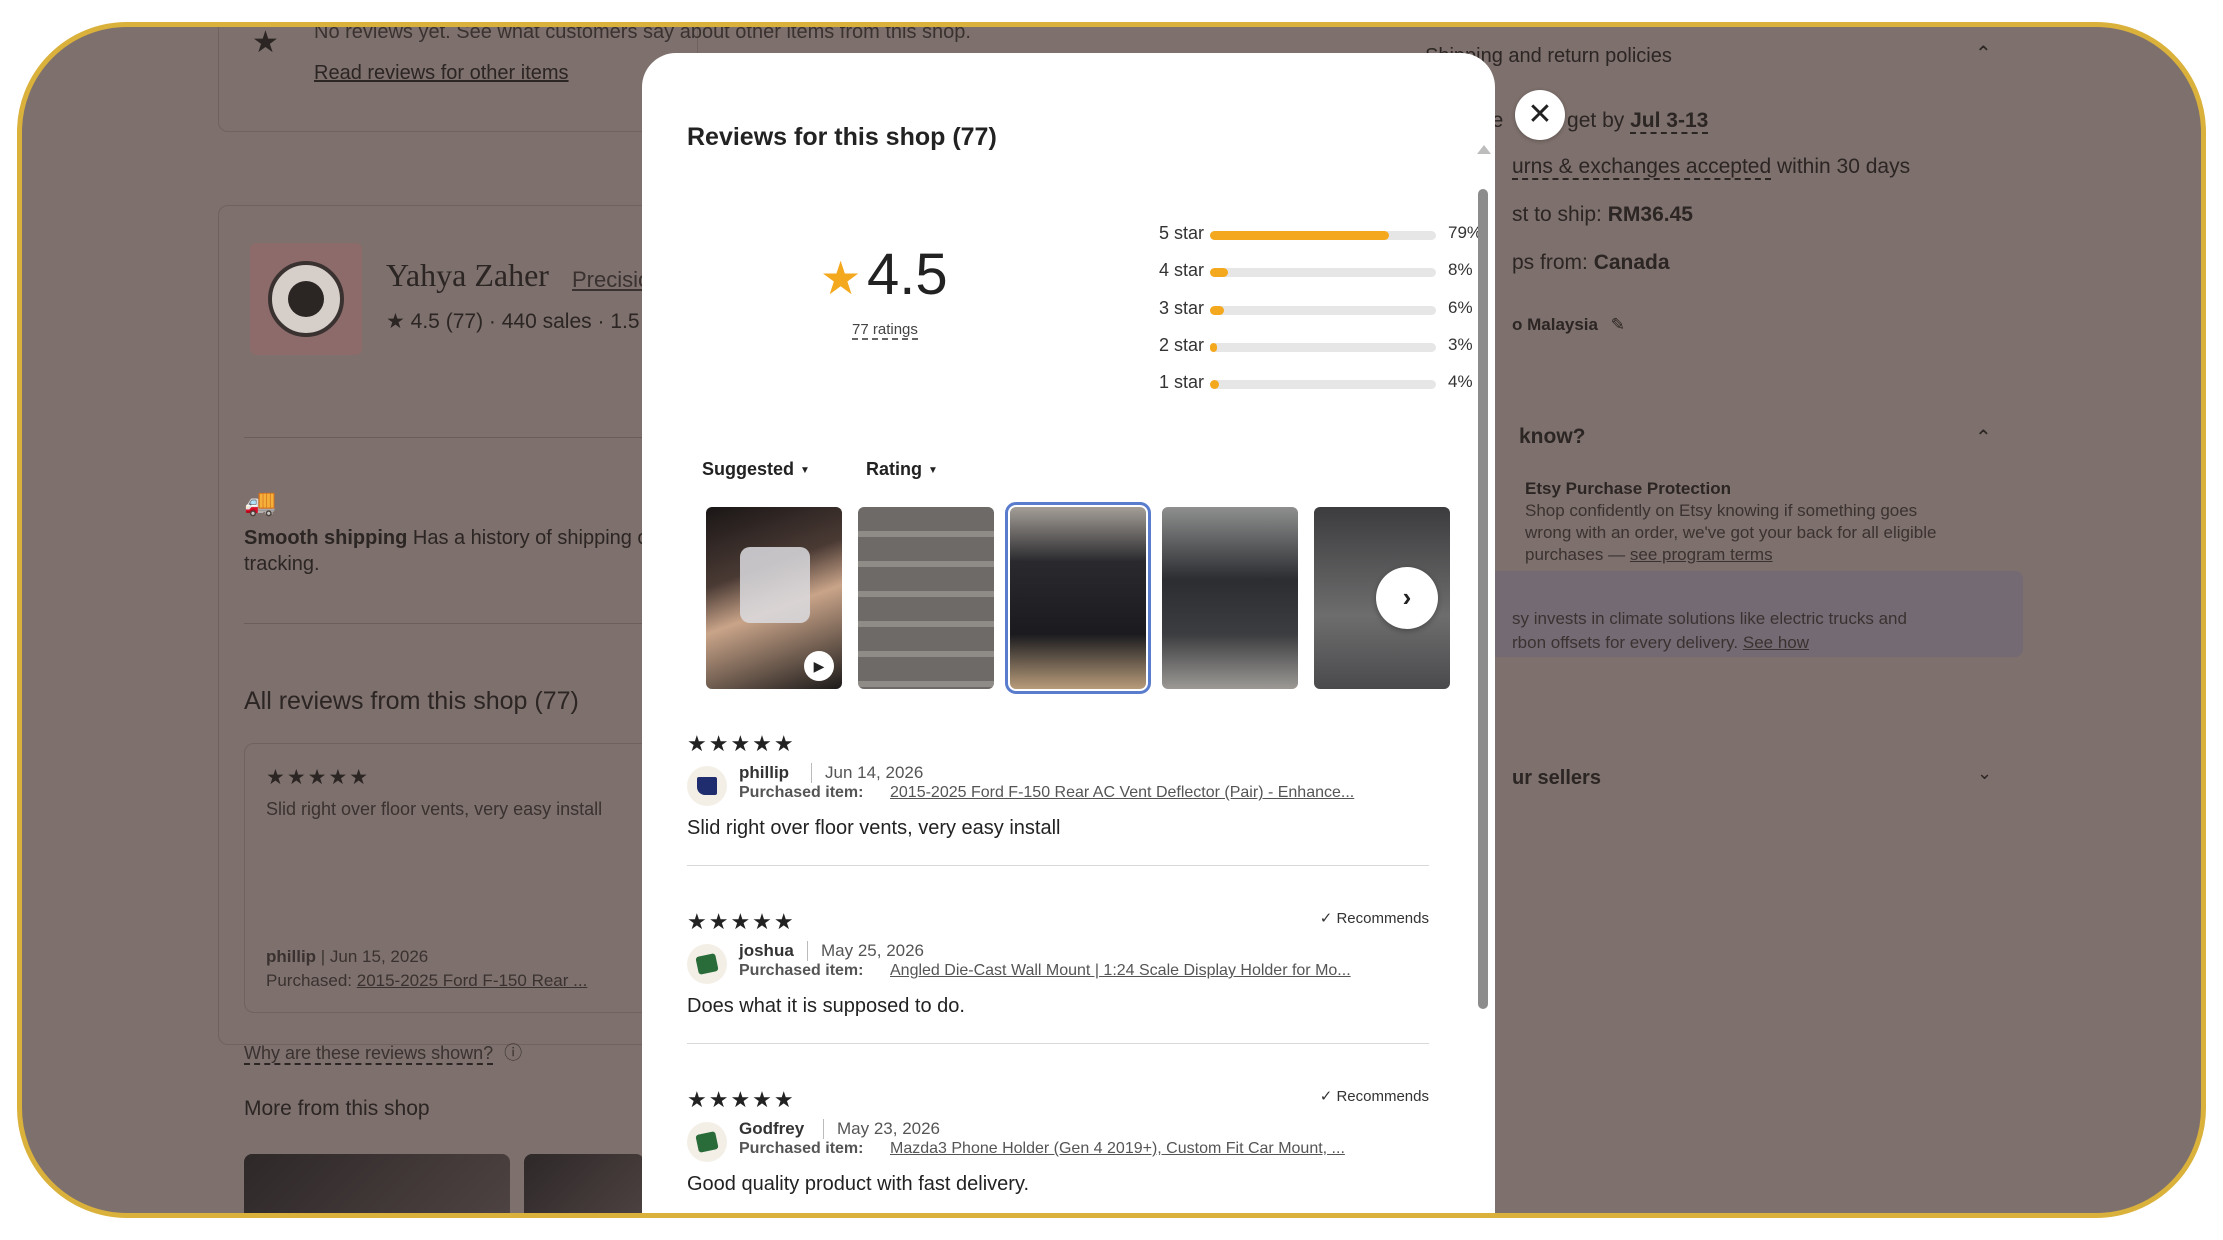 The width and height of the screenshot is (2223, 1240). Describe the element at coordinates (1483, 599) in the screenshot. I see `scrollbar-thumb` at that location.